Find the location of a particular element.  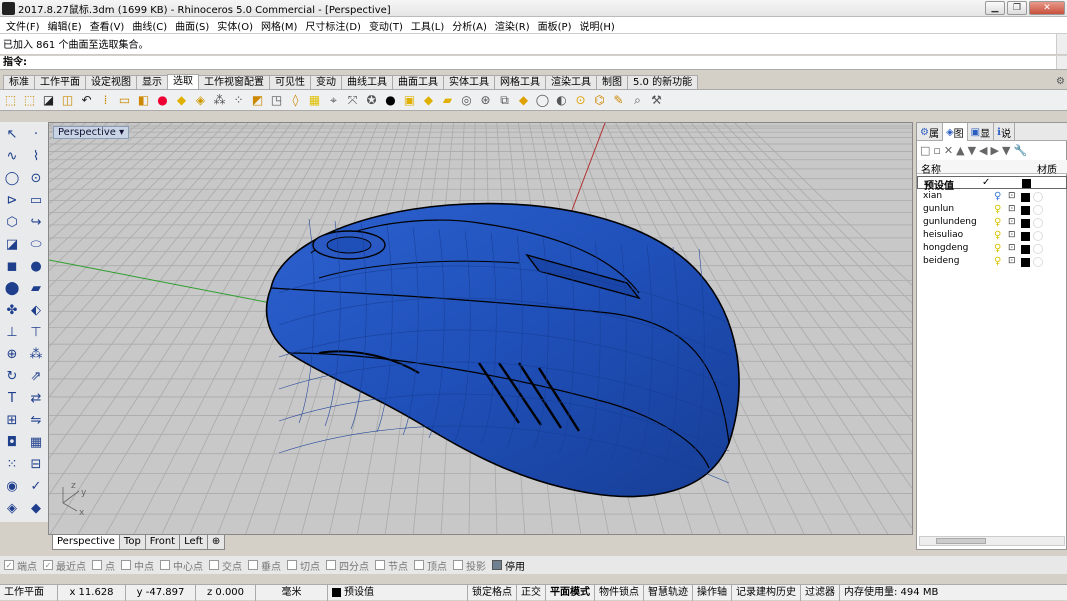

select-extrusion-icon: ◆ is located at coordinates (523, 100).